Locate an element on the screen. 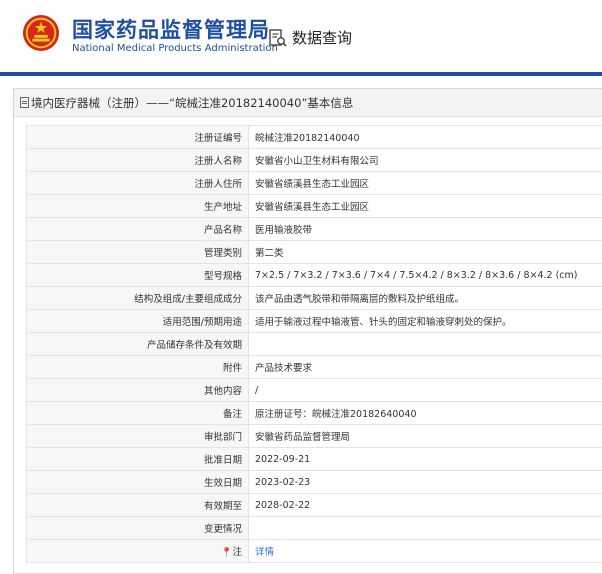 Image resolution: width=602 pixels, height=574 pixels. table-row: 审批部门 安徽省药品监督管理局 is located at coordinates (314, 436).